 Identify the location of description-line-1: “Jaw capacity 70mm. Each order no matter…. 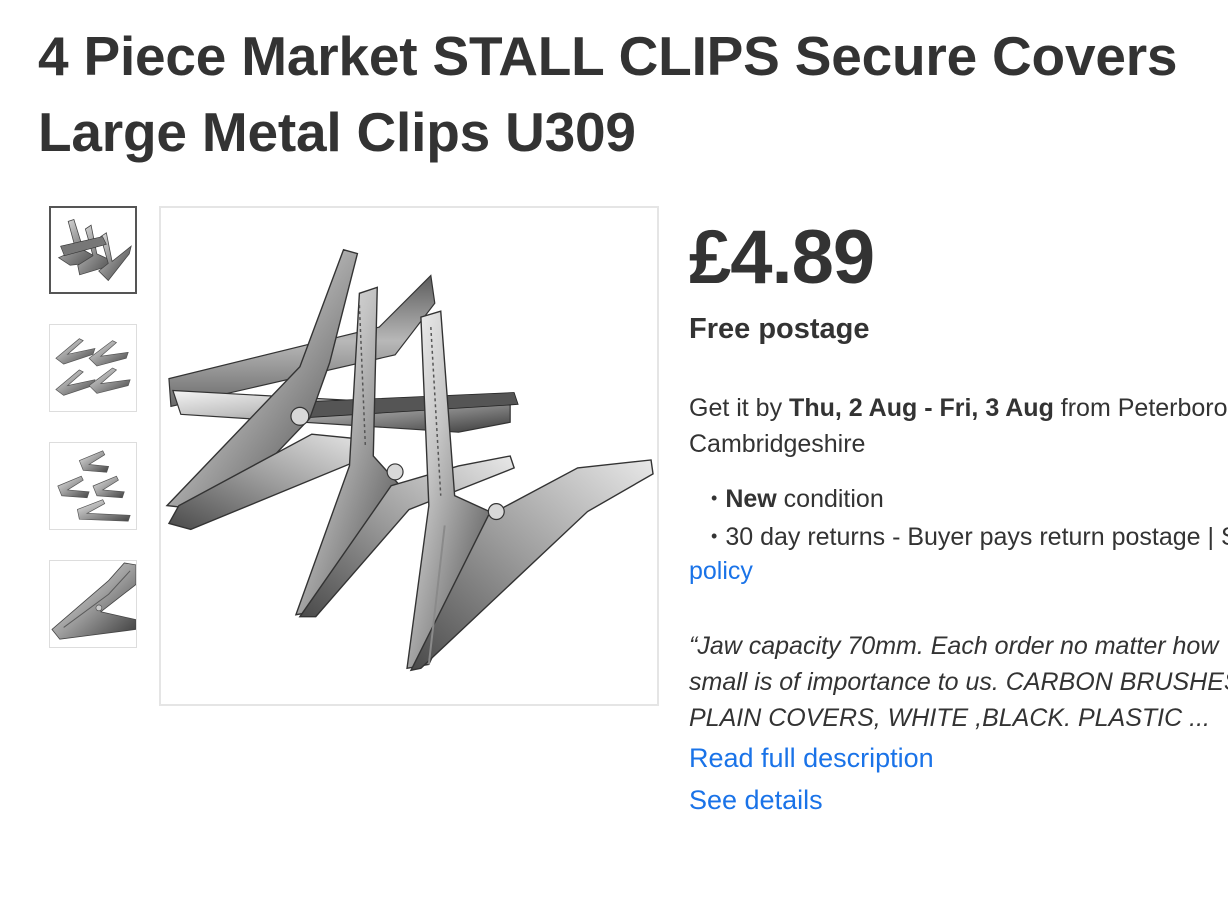
(954, 646).